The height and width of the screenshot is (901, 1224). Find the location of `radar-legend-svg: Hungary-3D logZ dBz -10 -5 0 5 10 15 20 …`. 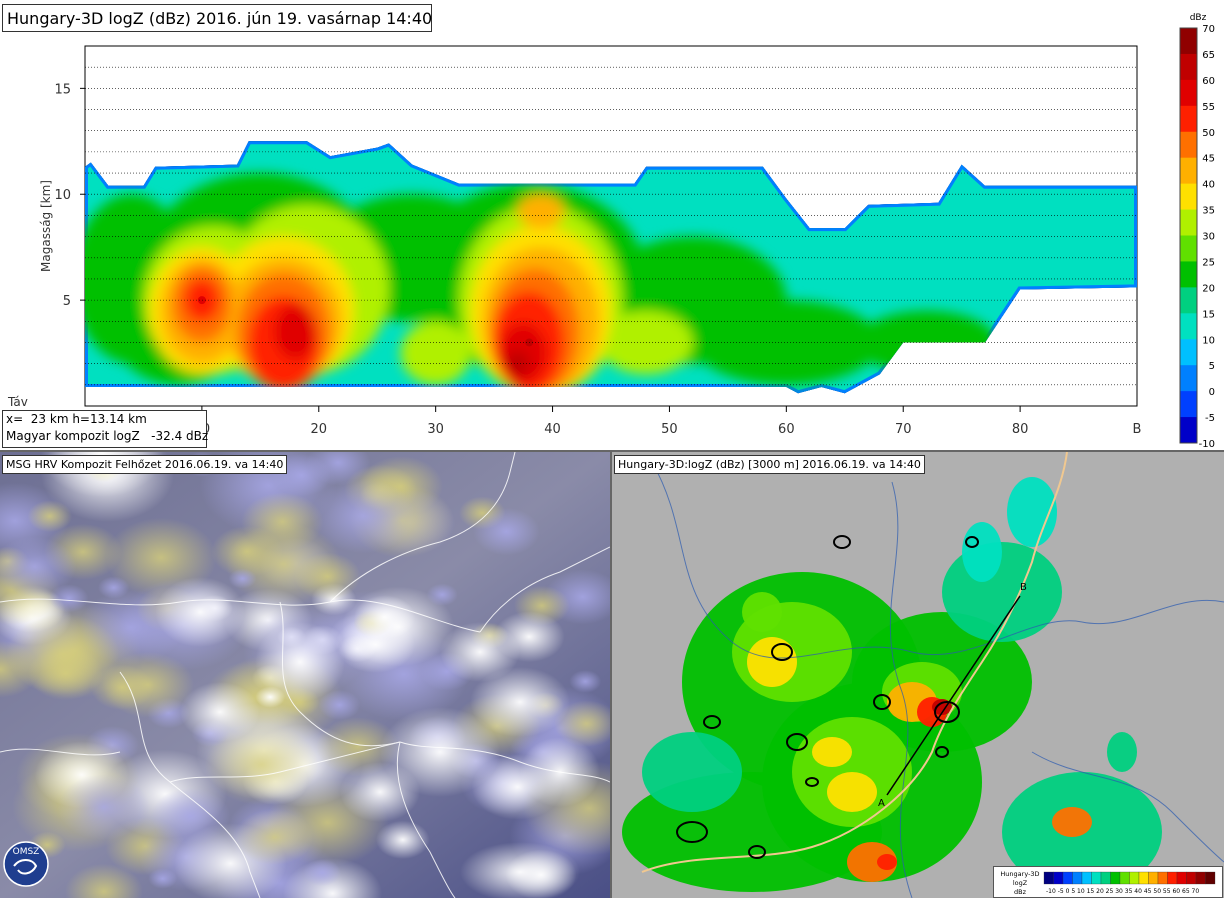

radar-legend-svg: Hungary-3D logZ dBz -10 -5 0 5 10 15 20 … is located at coordinates (1108, 883).